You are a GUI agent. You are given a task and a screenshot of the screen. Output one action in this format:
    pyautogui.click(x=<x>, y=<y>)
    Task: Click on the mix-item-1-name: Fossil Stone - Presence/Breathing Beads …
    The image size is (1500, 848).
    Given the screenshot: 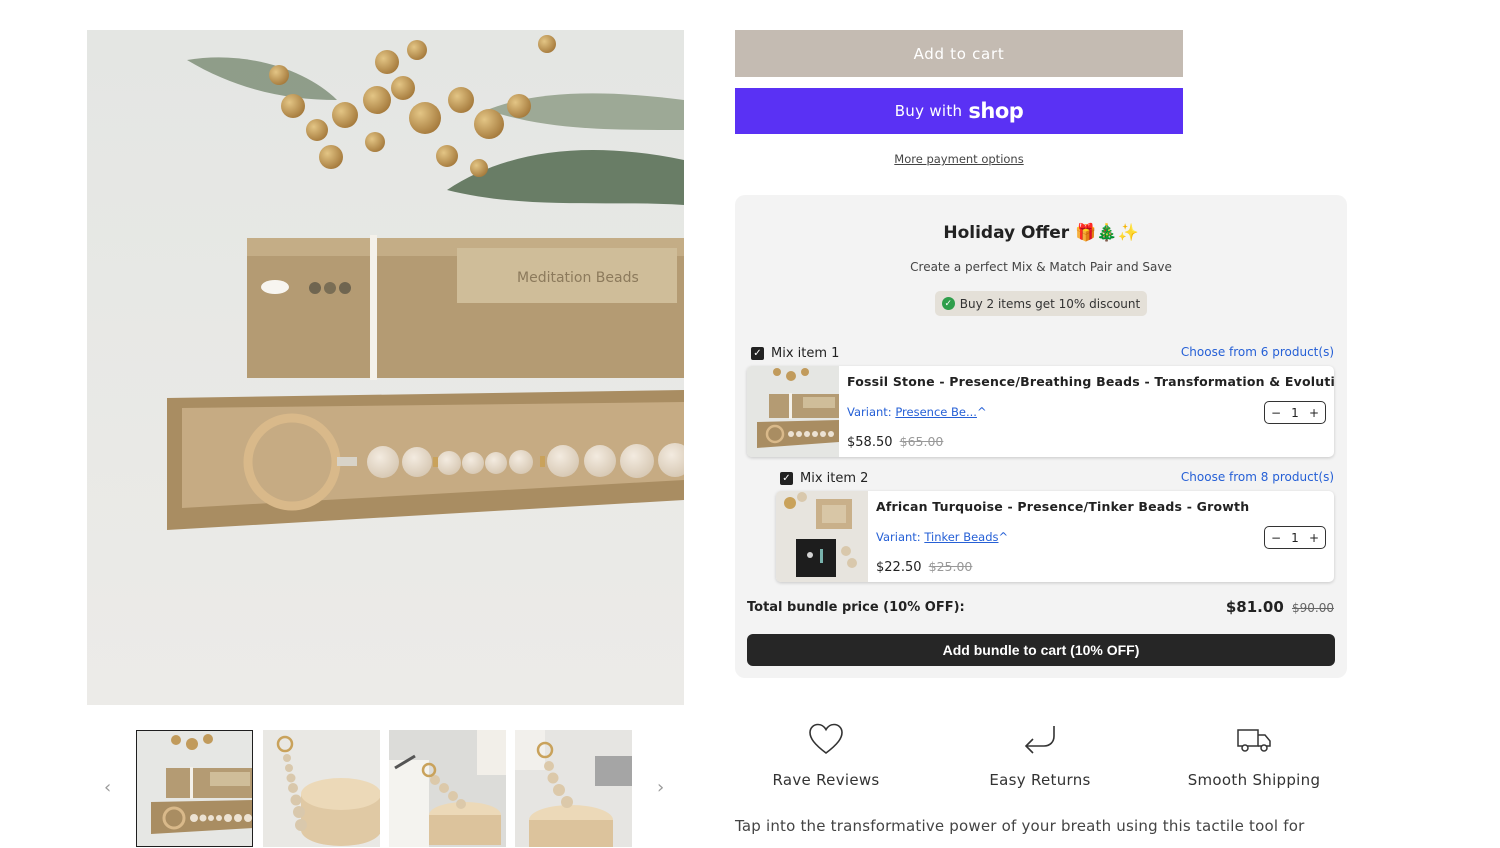 What is the action you would take?
    pyautogui.click(x=1090, y=381)
    